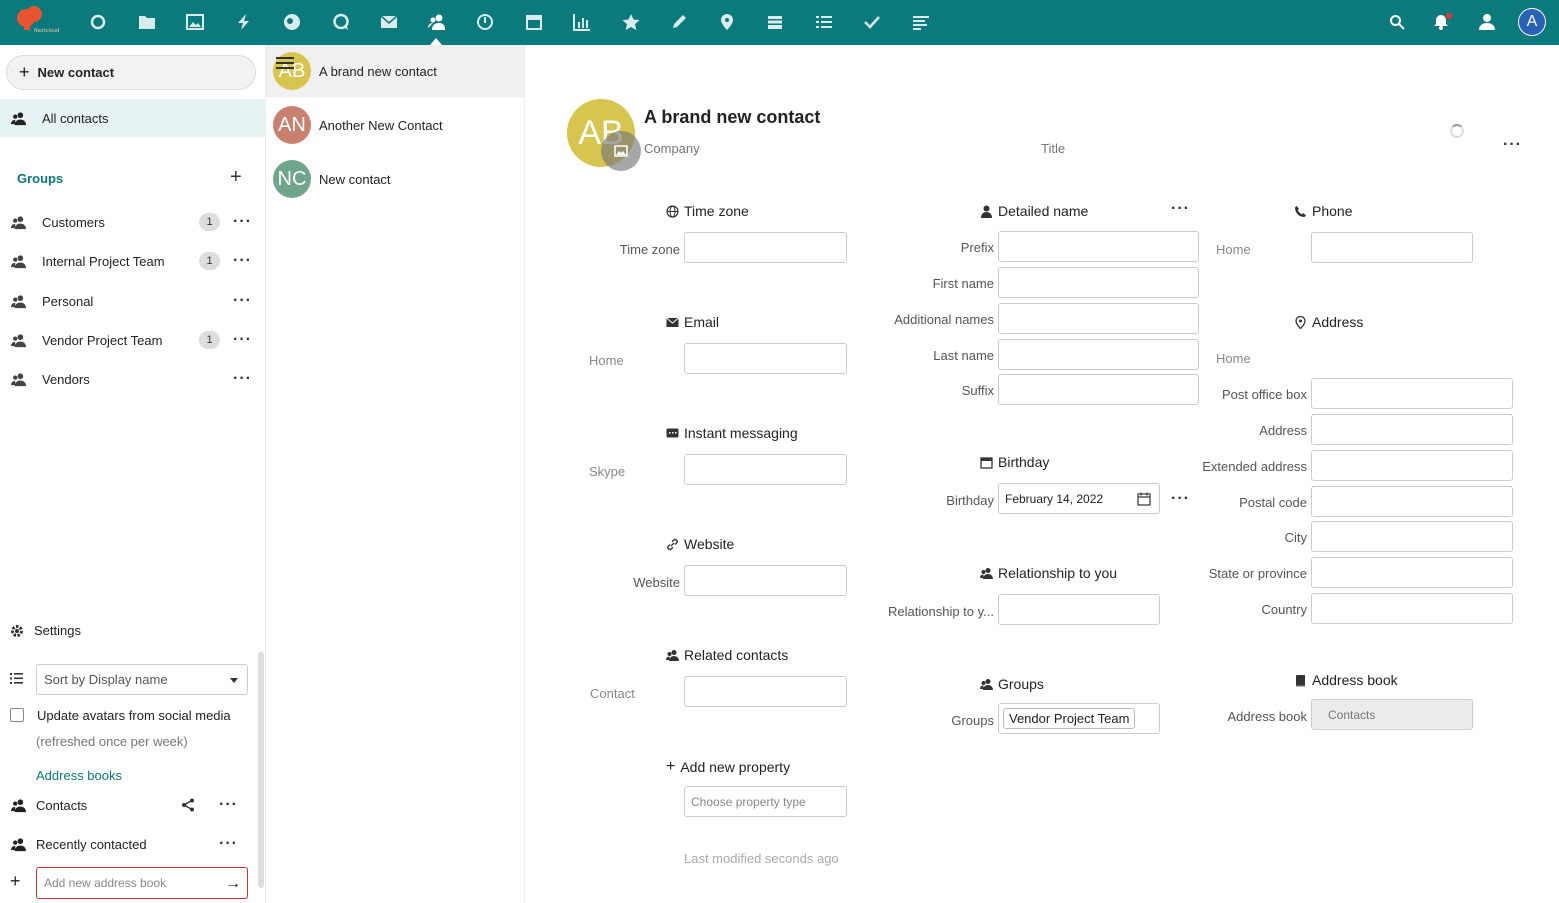 The height and width of the screenshot is (903, 1559). I want to click on active-app-indicator, so click(436, 41).